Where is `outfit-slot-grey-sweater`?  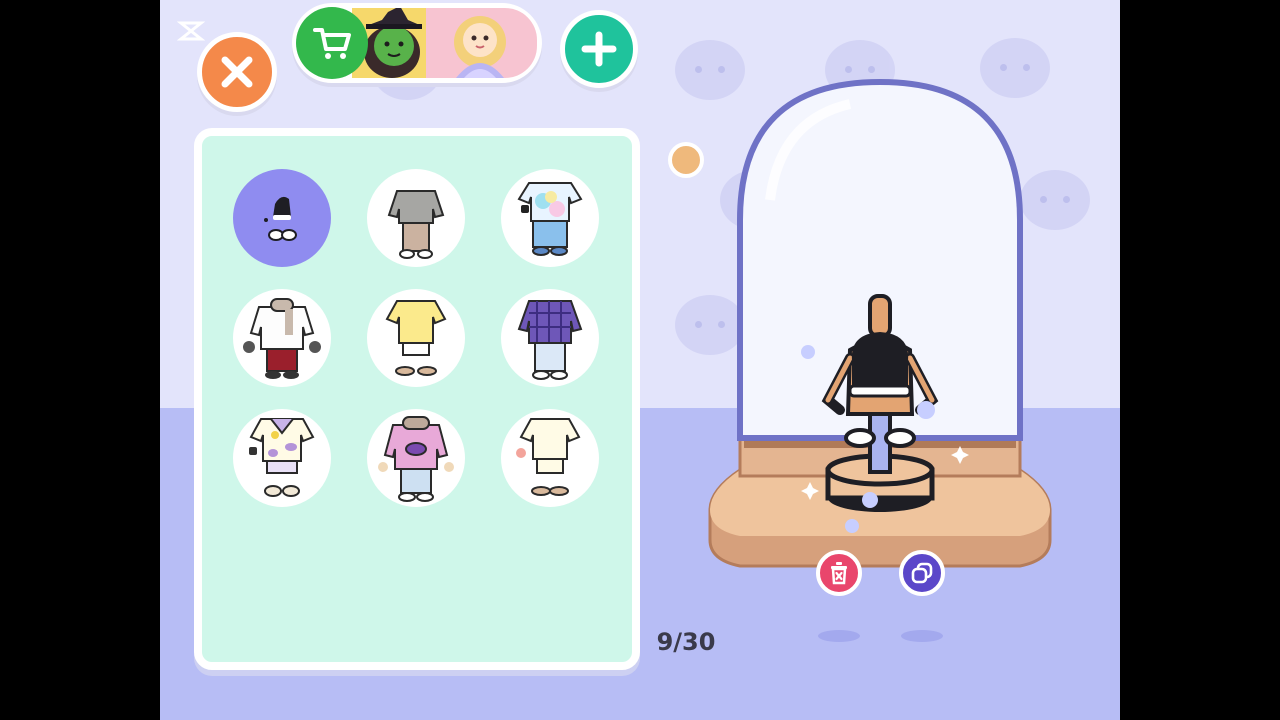
outfit-slot-grey-sweater is located at coordinates (416, 218).